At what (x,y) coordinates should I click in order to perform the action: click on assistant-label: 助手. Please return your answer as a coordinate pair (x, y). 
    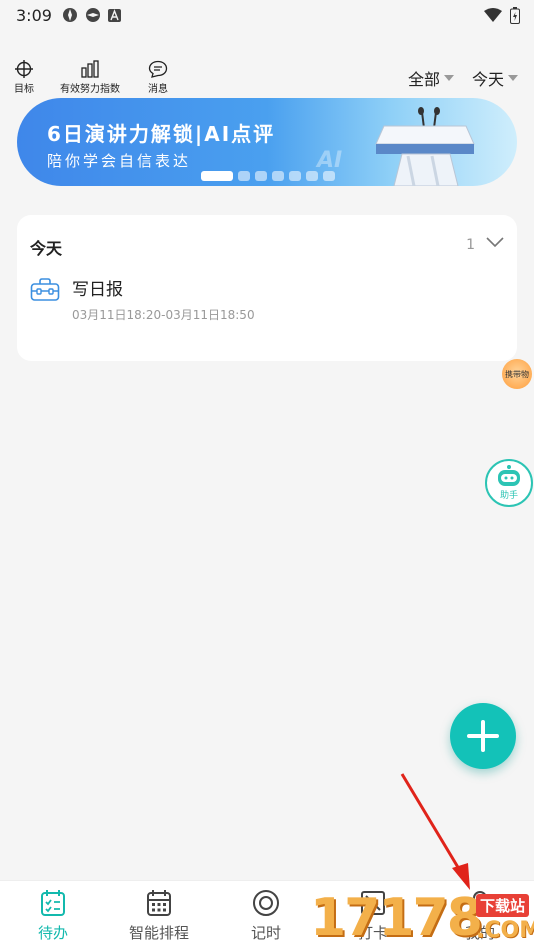
    Looking at the image, I should click on (508, 496).